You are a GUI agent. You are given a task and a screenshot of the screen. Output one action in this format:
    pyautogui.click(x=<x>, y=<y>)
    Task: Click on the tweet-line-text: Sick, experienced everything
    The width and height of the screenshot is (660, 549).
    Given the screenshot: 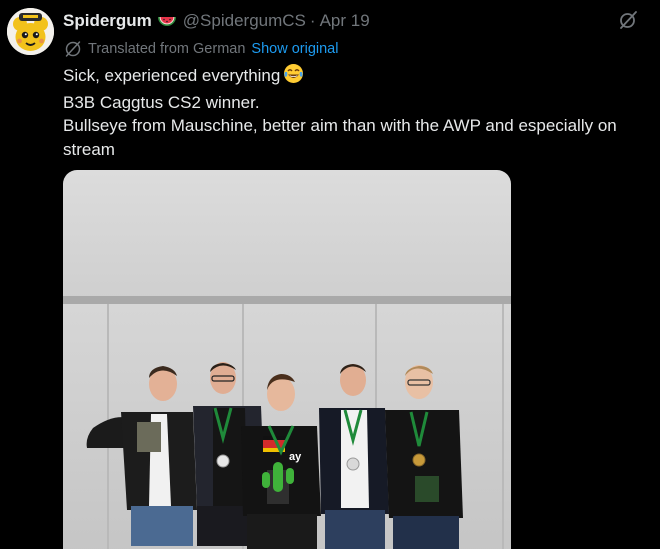 What is the action you would take?
    pyautogui.click(x=172, y=75)
    